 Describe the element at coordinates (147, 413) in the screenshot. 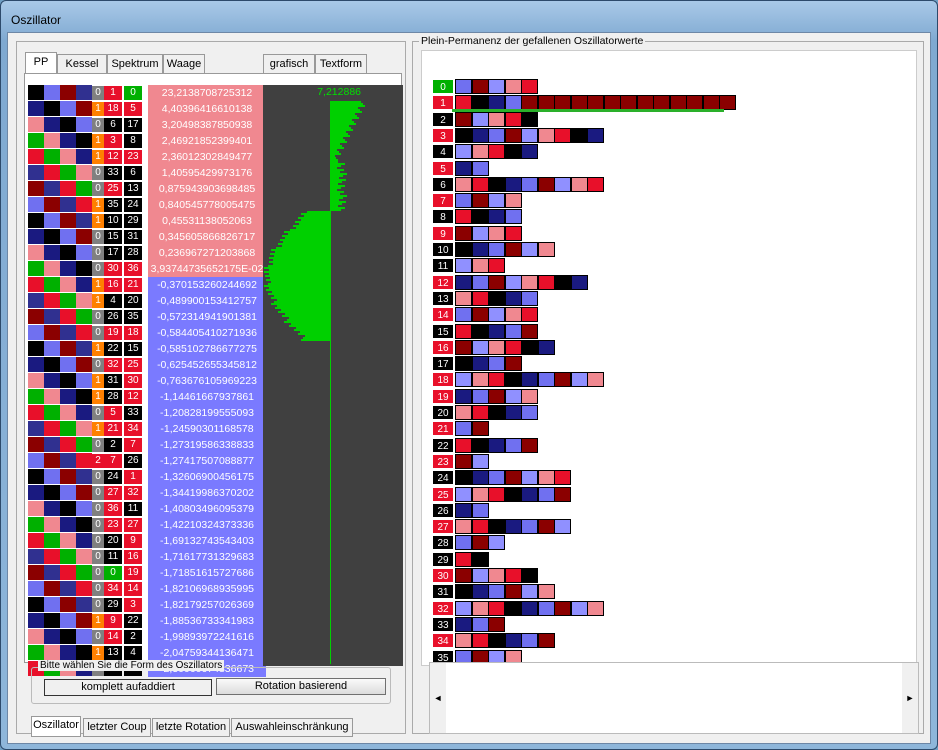

I see `table-row: 0 5 33 -1,20828199555093` at that location.